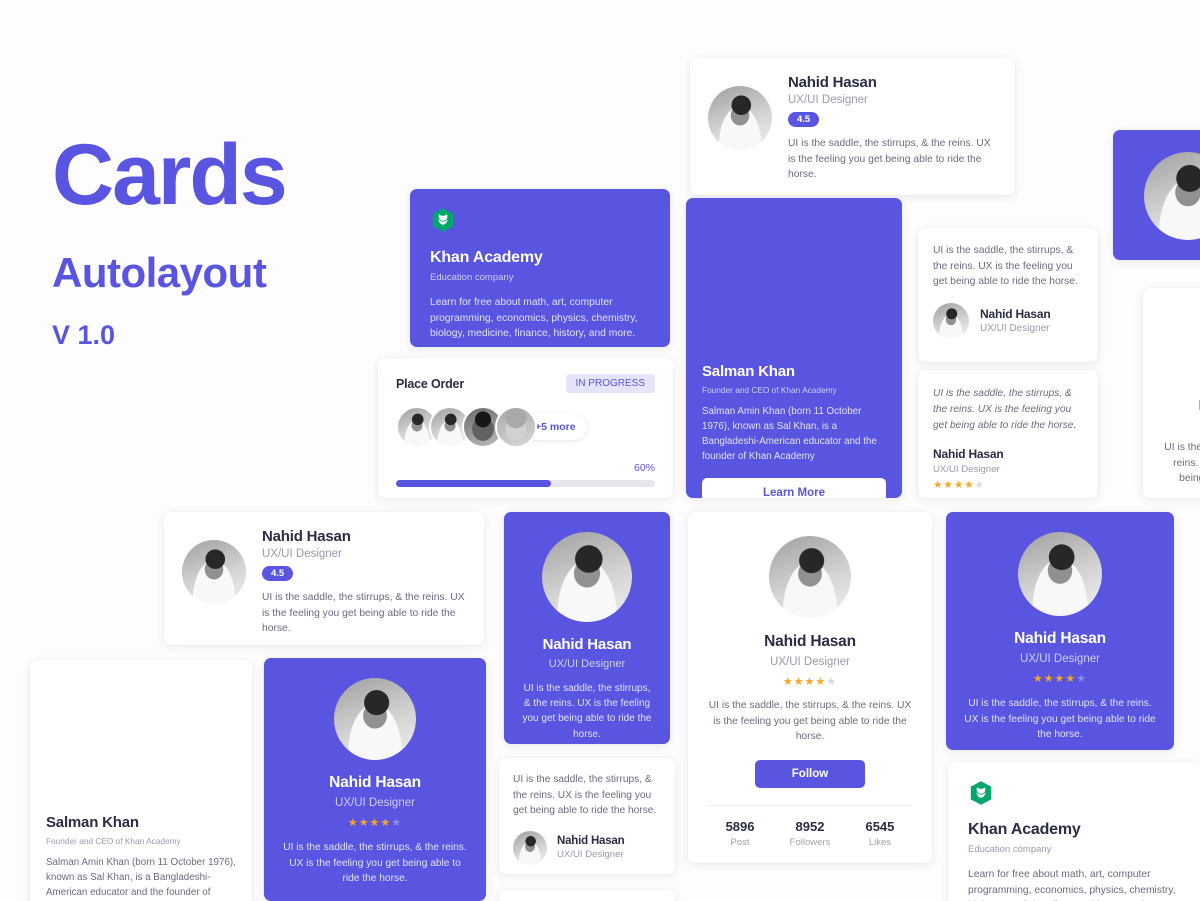 This screenshot has width=1200, height=901. Describe the element at coordinates (981, 793) in the screenshot. I see `khan-academy-logo-icon` at that location.